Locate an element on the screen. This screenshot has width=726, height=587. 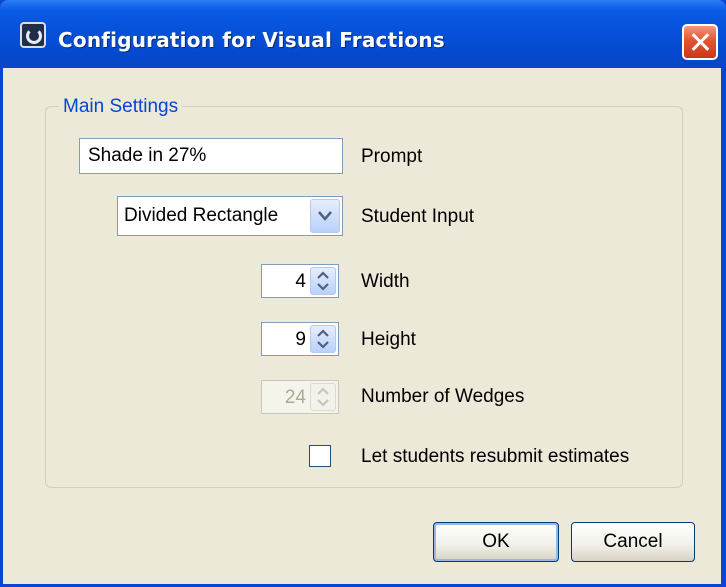
height-spin-buttons is located at coordinates (323, 339).